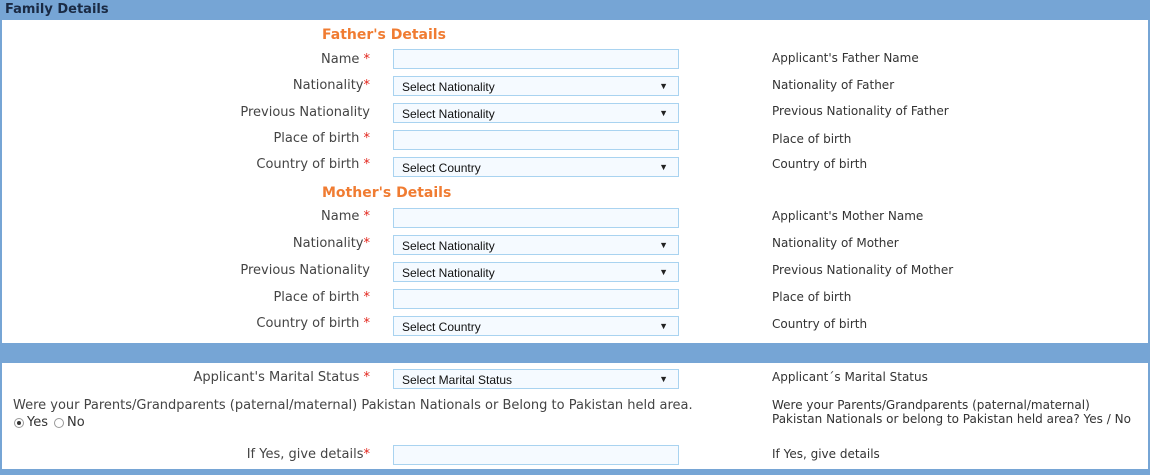  Describe the element at coordinates (536, 140) in the screenshot. I see `father-place-of-birth-input` at that location.